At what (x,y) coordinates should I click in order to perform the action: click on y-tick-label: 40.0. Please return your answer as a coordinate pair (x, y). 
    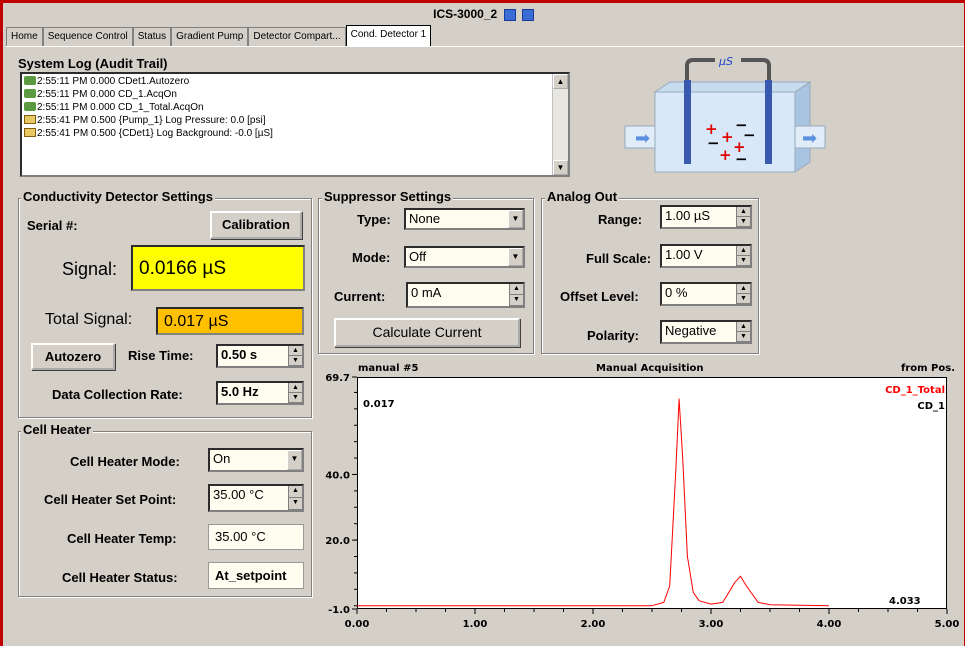
    Looking at the image, I should click on (337, 475).